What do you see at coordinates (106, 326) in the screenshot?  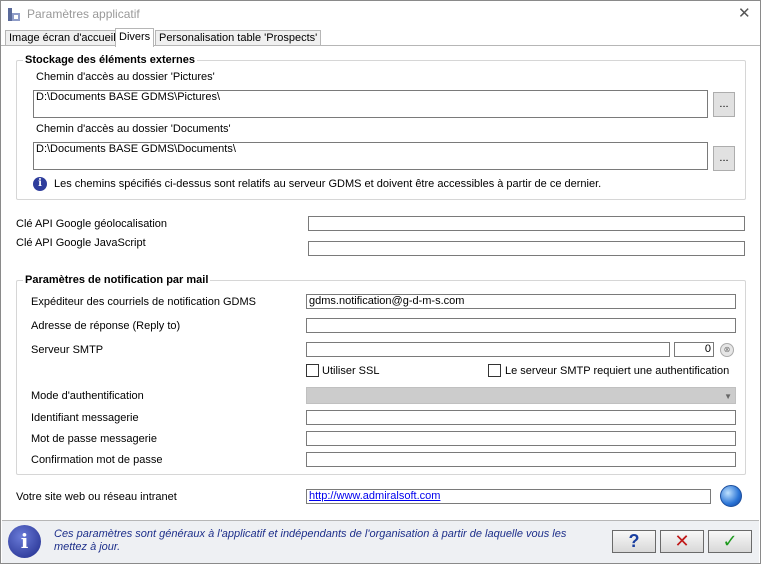 I see `reply-to-label: Adresse de réponse (Reply to)` at bounding box center [106, 326].